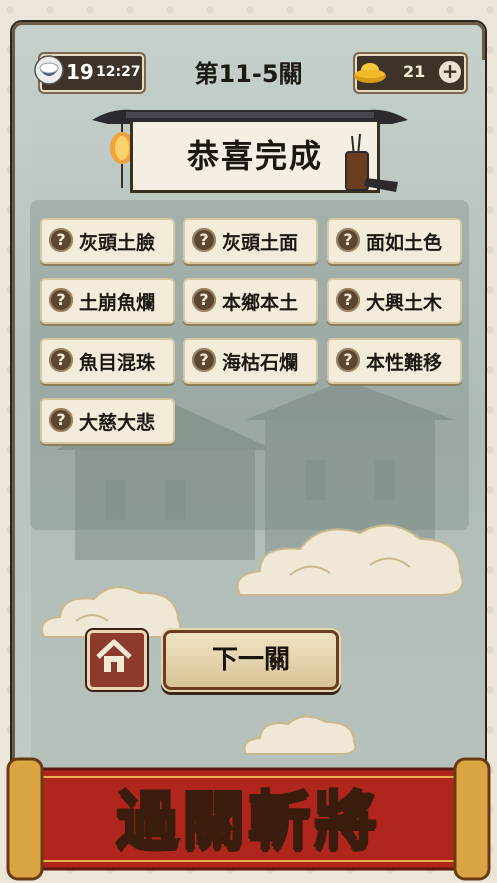 The width and height of the screenshot is (497, 883). Describe the element at coordinates (300, 735) in the screenshot. I see `cloud-decoration-bottom` at that location.